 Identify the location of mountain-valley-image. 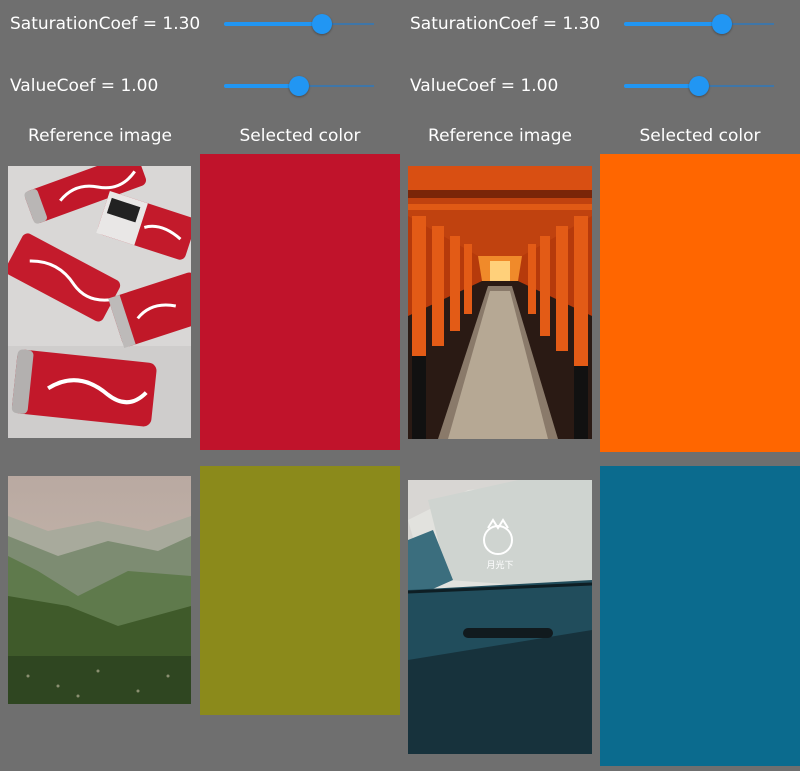
(99, 590).